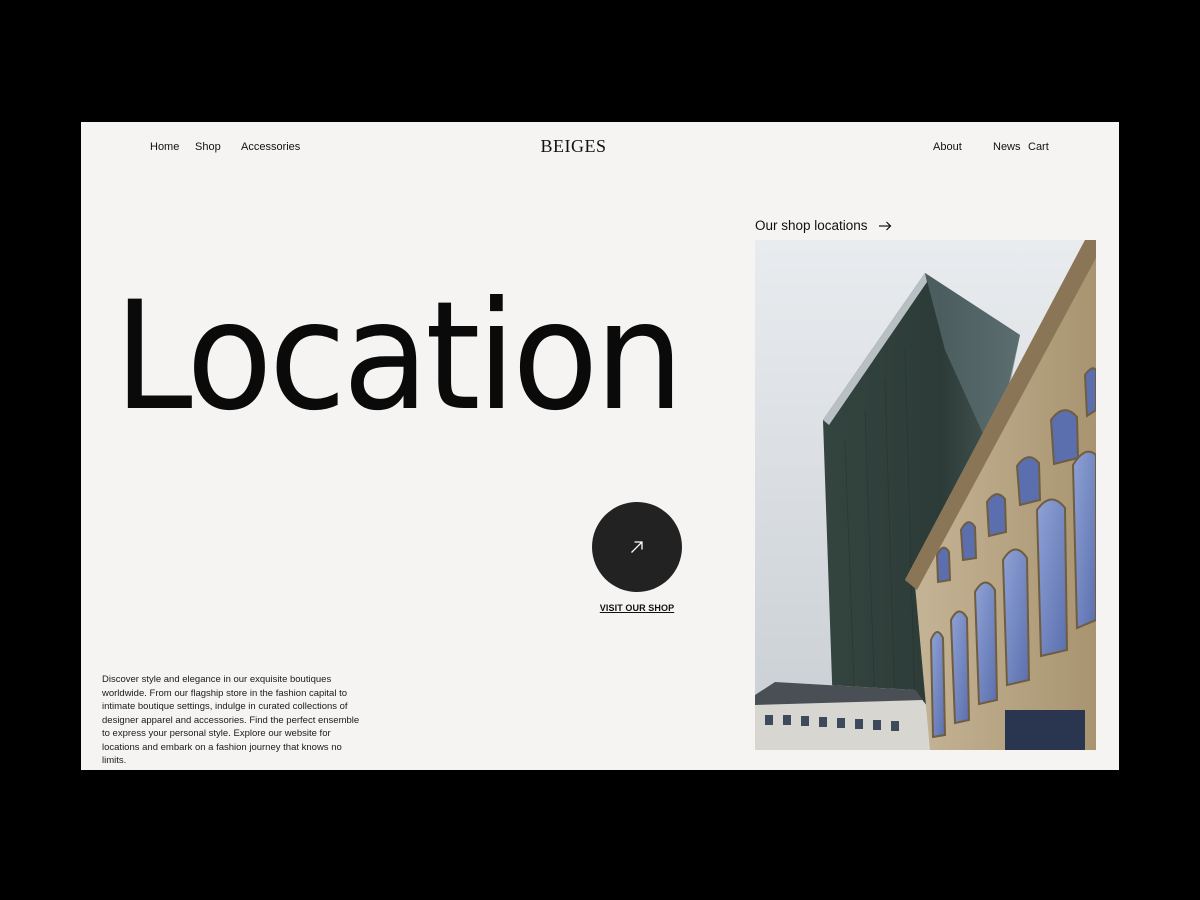  I want to click on nav-about-link: About, so click(947, 147).